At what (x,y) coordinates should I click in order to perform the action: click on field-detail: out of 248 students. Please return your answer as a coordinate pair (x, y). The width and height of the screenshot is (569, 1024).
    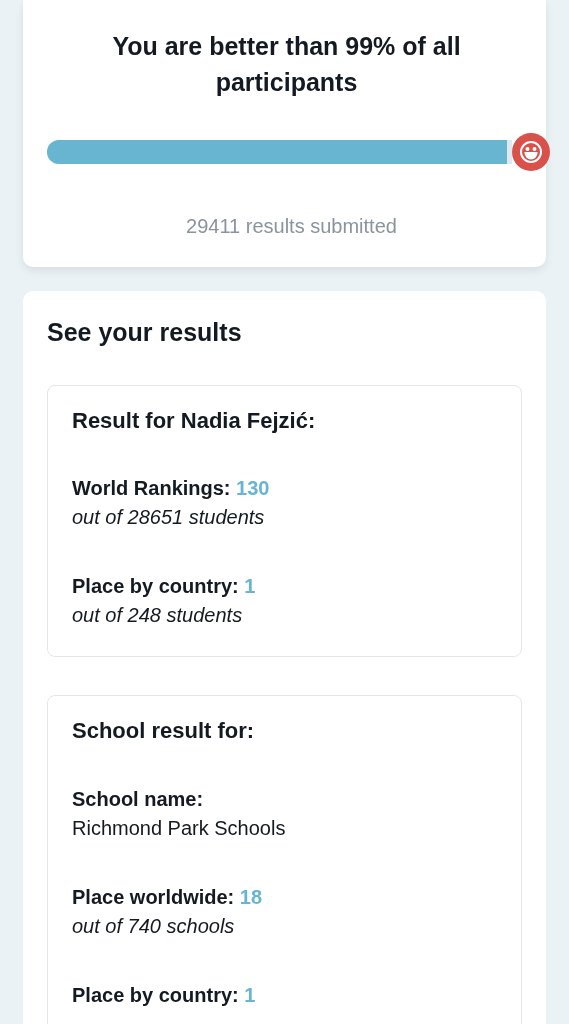
    Looking at the image, I should click on (158, 616).